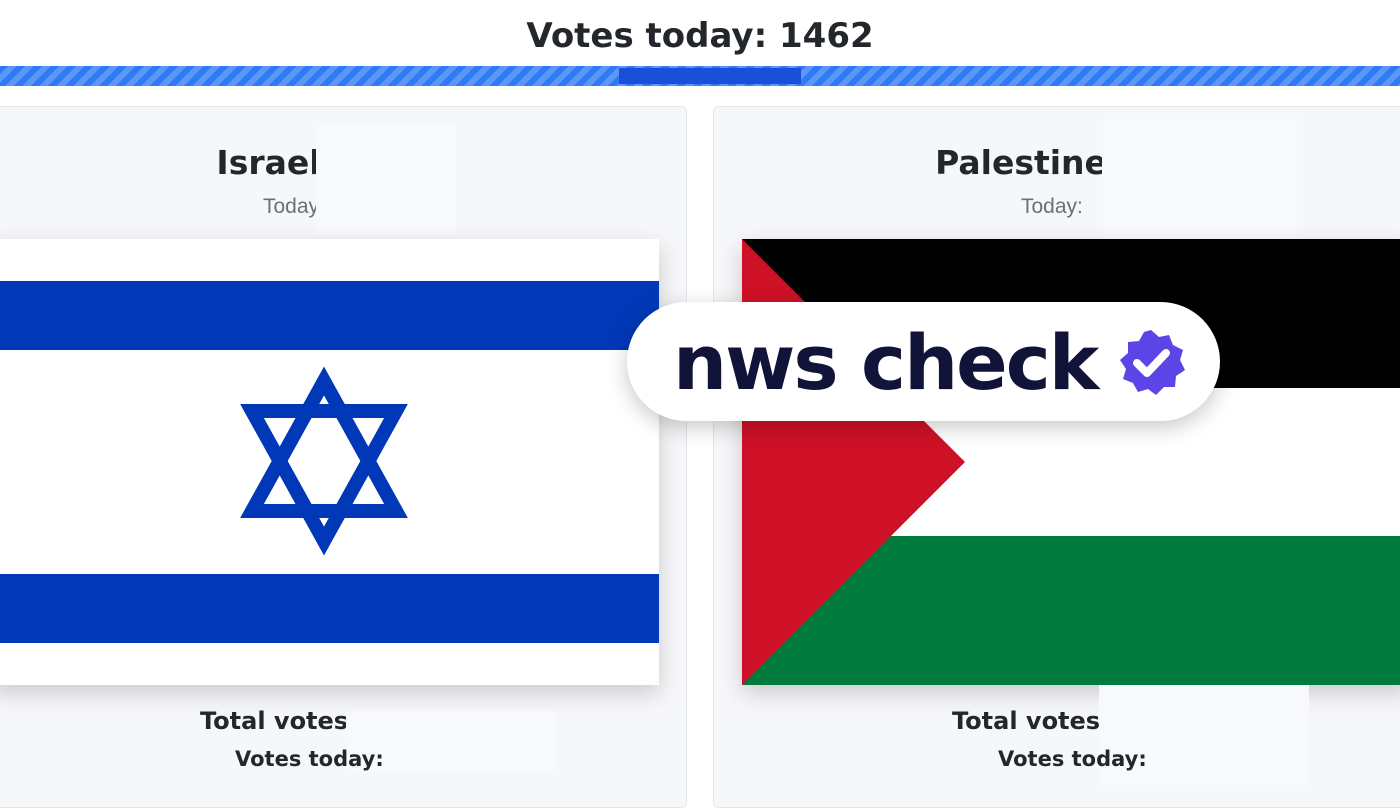  I want to click on votes-progress-bar, so click(700, 76).